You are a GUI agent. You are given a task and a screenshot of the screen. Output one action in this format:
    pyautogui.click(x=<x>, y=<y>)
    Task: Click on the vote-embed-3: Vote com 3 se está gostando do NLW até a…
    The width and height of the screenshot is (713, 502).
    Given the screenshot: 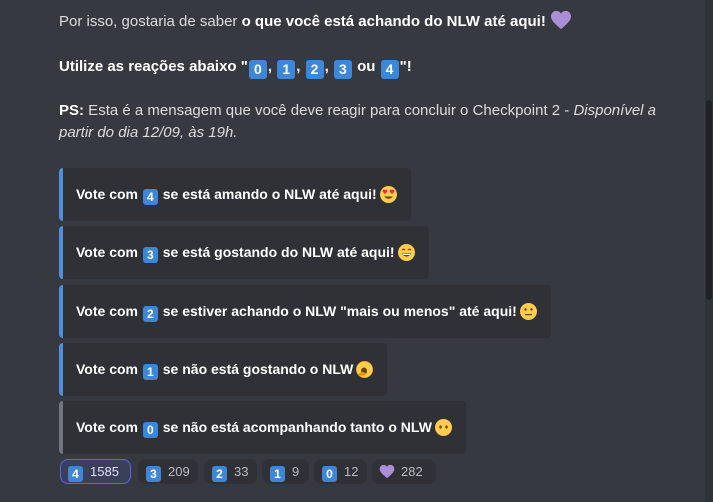 What is the action you would take?
    pyautogui.click(x=244, y=252)
    